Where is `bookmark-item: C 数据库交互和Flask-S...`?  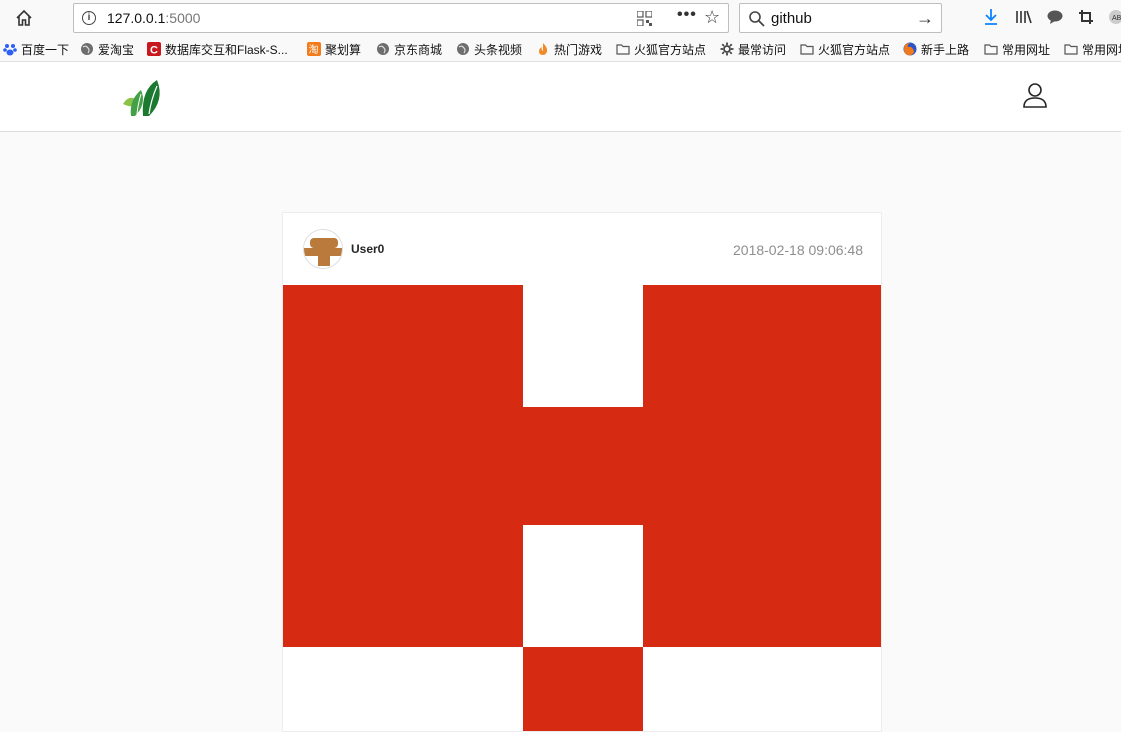 bookmark-item: C 数据库交互和Flask-S... is located at coordinates (217, 49).